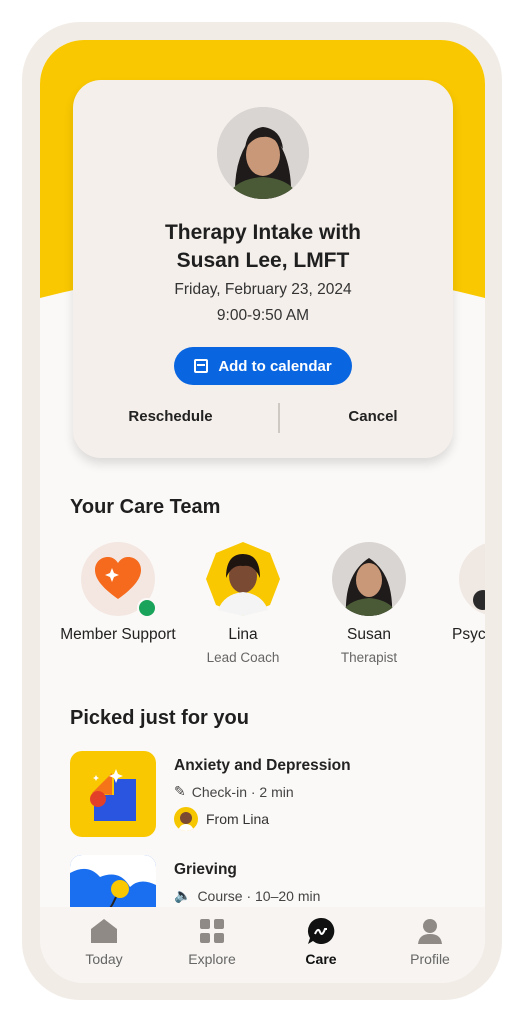 This screenshot has width=525, height=1024. Describe the element at coordinates (201, 366) in the screenshot. I see `calendar-icon` at that location.